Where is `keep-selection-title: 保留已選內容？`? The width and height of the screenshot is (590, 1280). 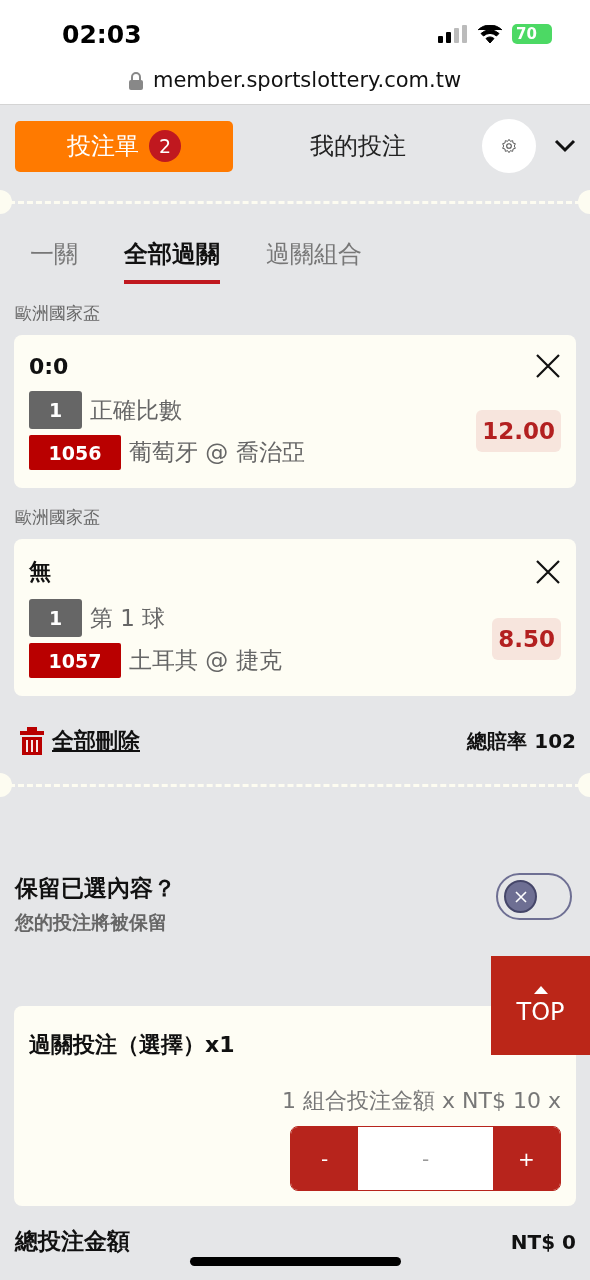 keep-selection-title: 保留已選內容？ is located at coordinates (95, 888).